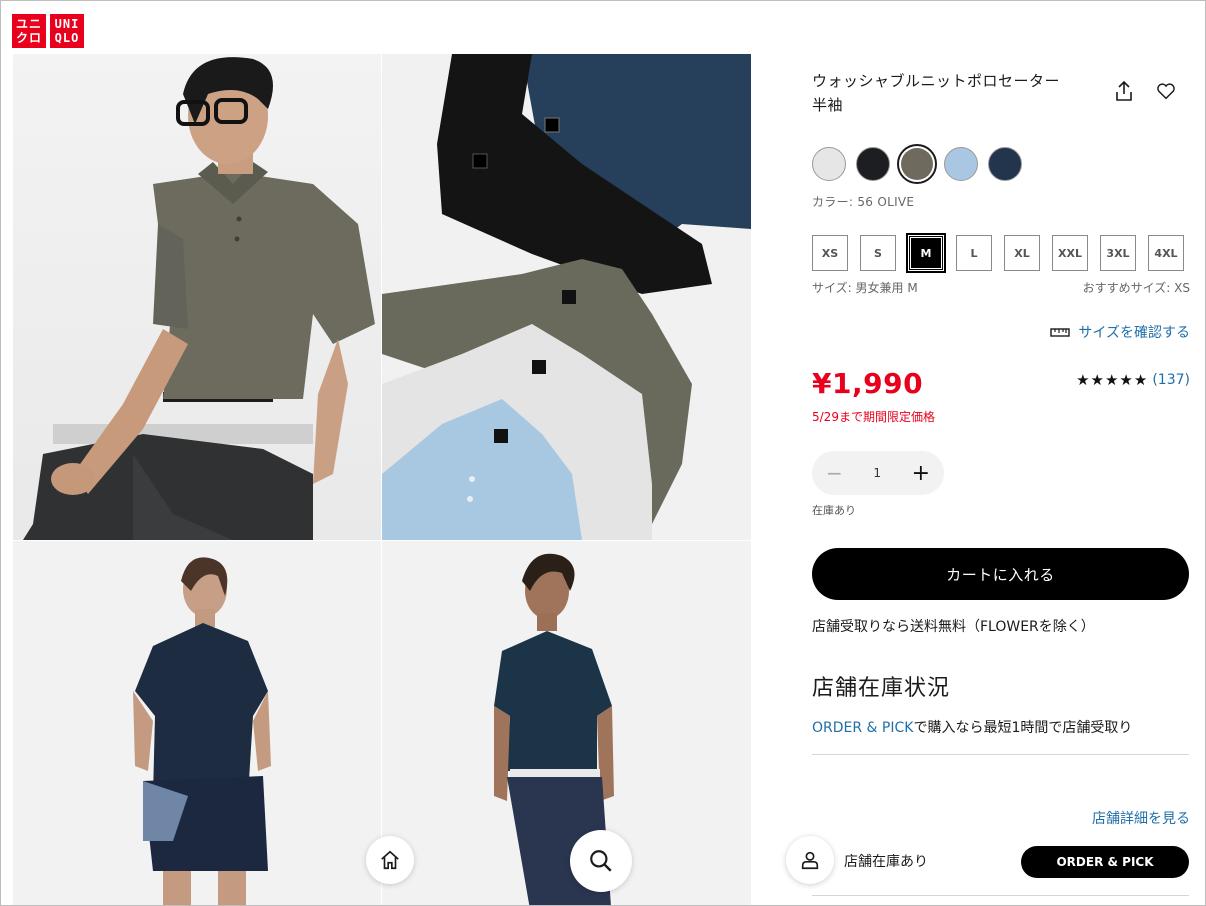  What do you see at coordinates (1112, 380) in the screenshot?
I see `star-rating: ★★★★★` at bounding box center [1112, 380].